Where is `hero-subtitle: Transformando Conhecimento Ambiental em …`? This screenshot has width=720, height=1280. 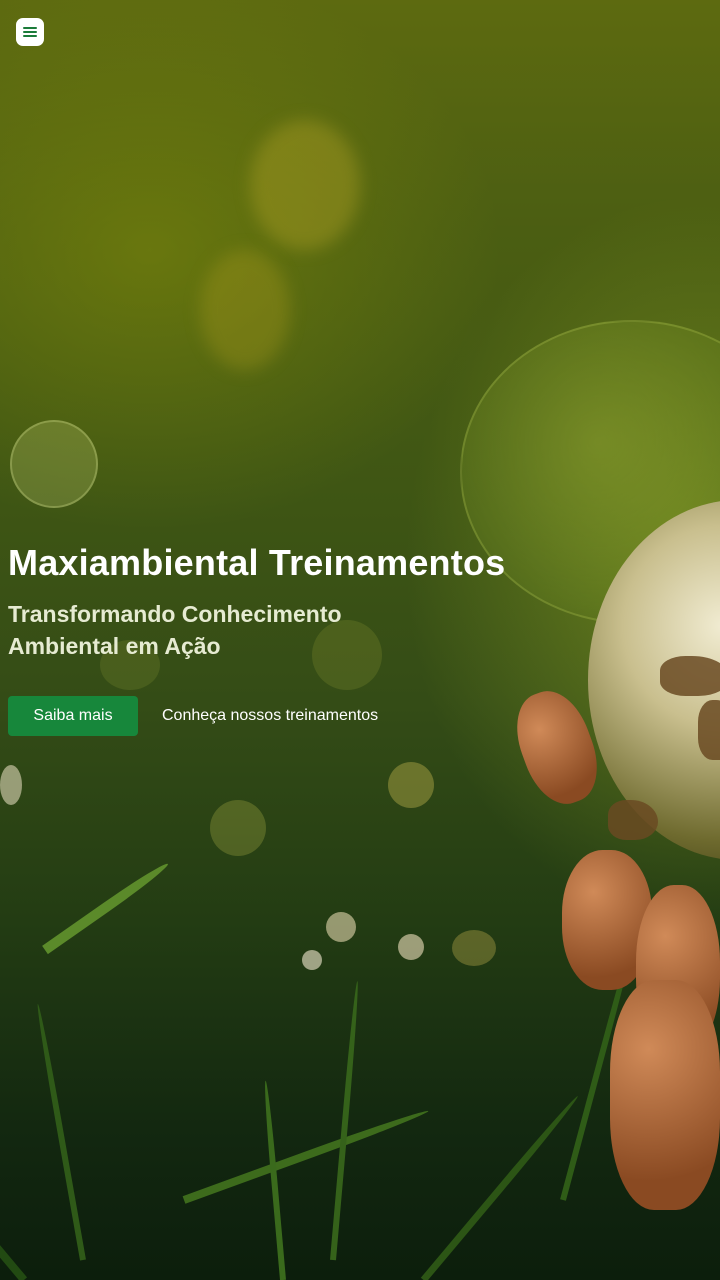
hero-subtitle: Transformando Conhecimento Ambiental em … is located at coordinates (175, 630).